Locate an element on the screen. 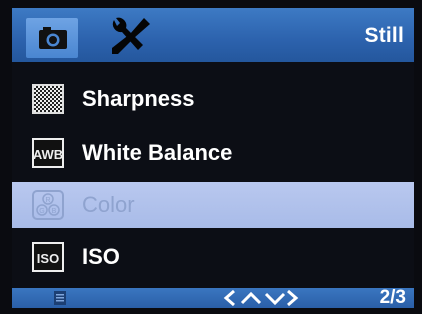 The width and height of the screenshot is (422, 314). awb-icon: AWB is located at coordinates (48, 153).